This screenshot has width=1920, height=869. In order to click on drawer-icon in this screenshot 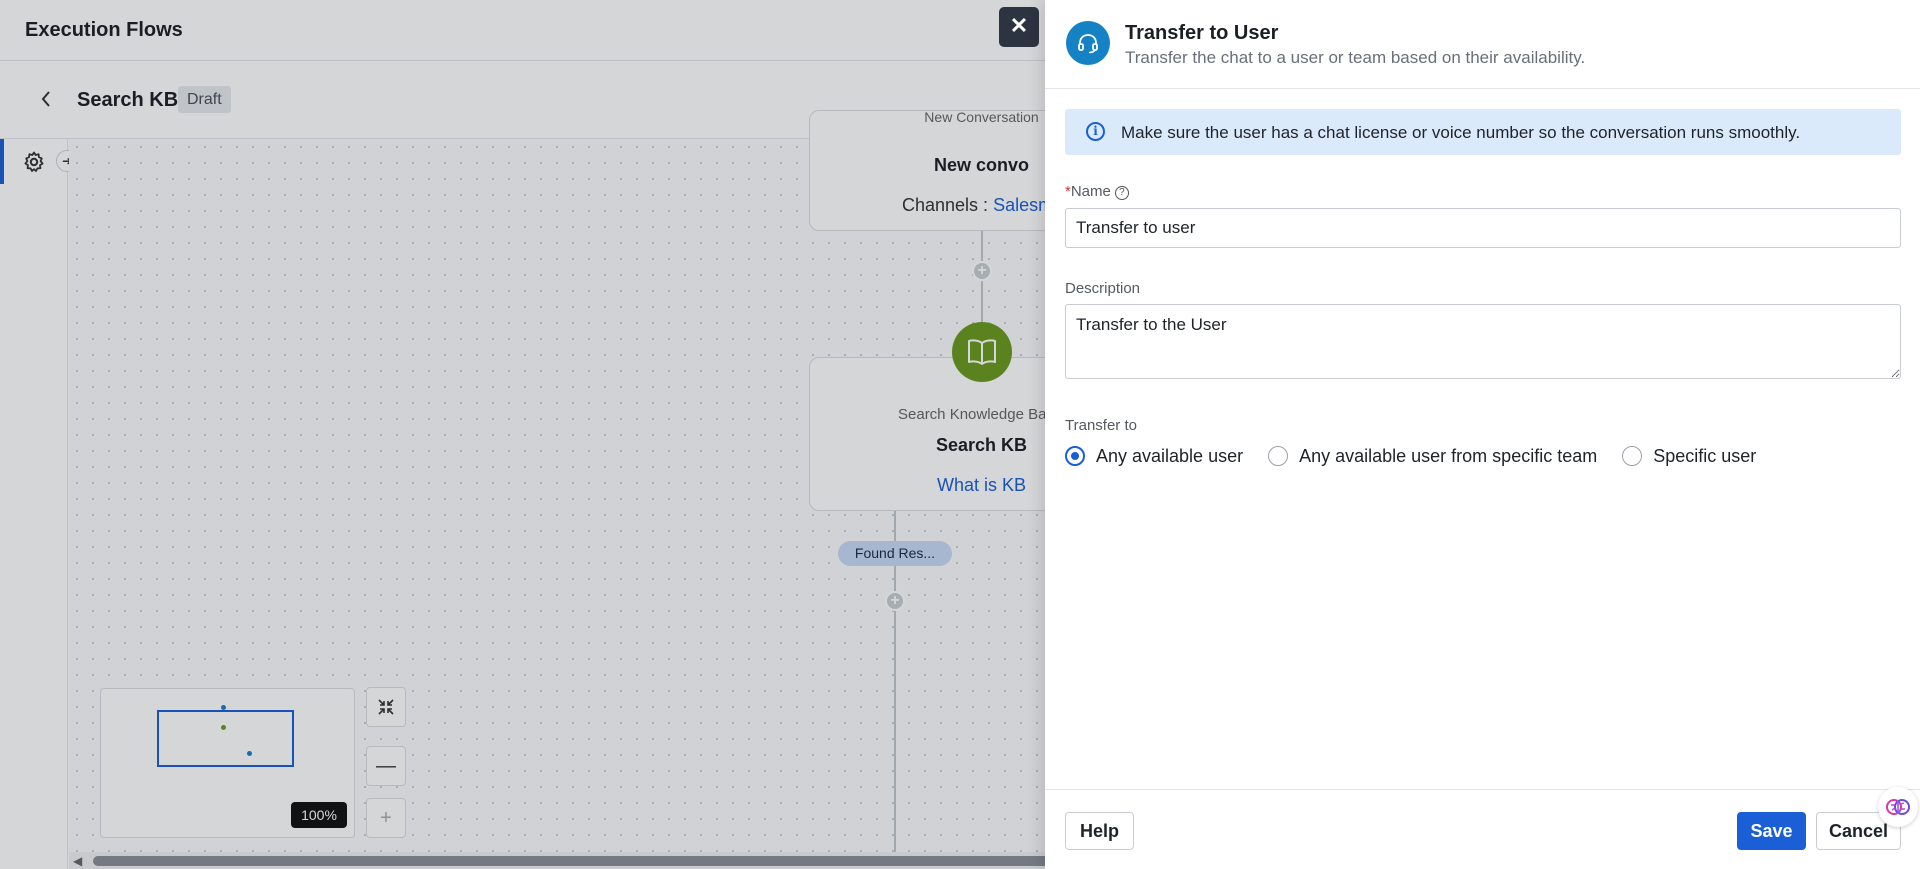, I will do `click(1088, 43)`.